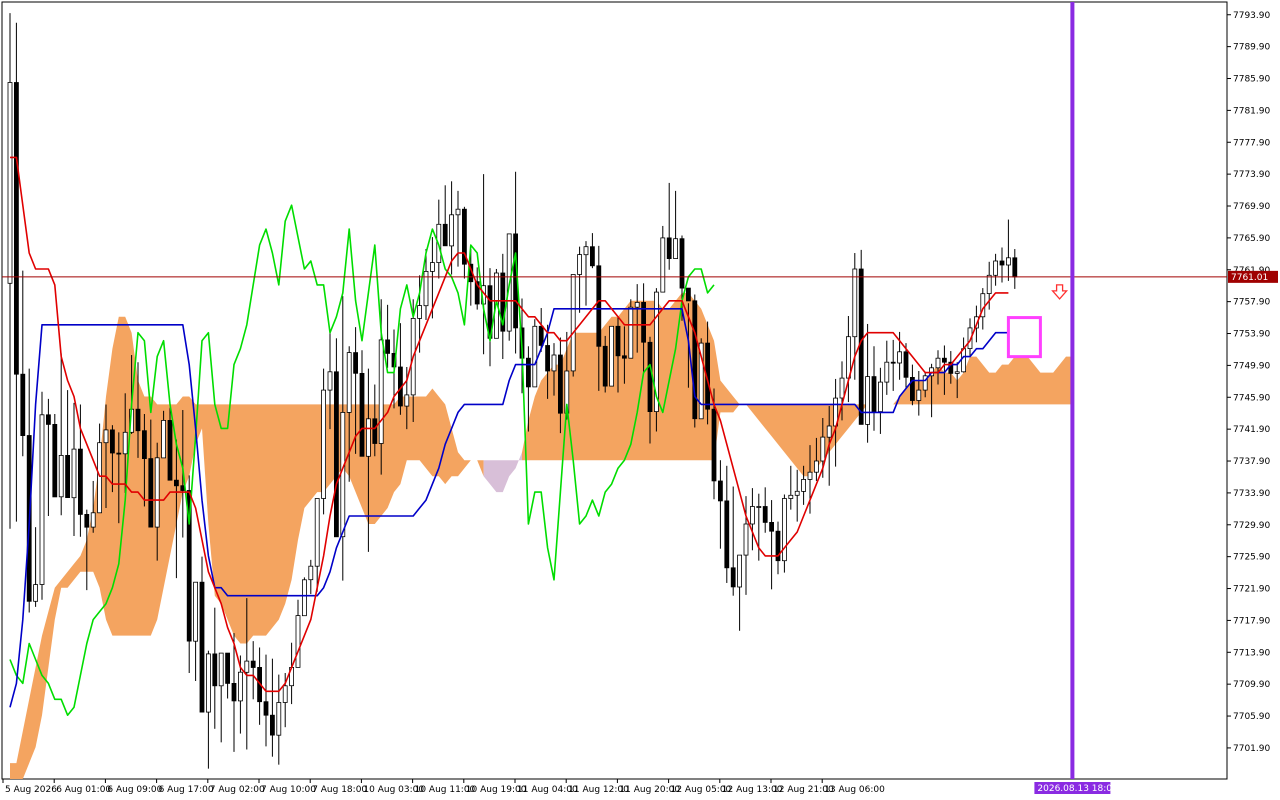 Image resolution: width=1280 pixels, height=800 pixels. Describe the element at coordinates (1251, 717) in the screenshot. I see `y-tick-label: 7705.90` at that location.